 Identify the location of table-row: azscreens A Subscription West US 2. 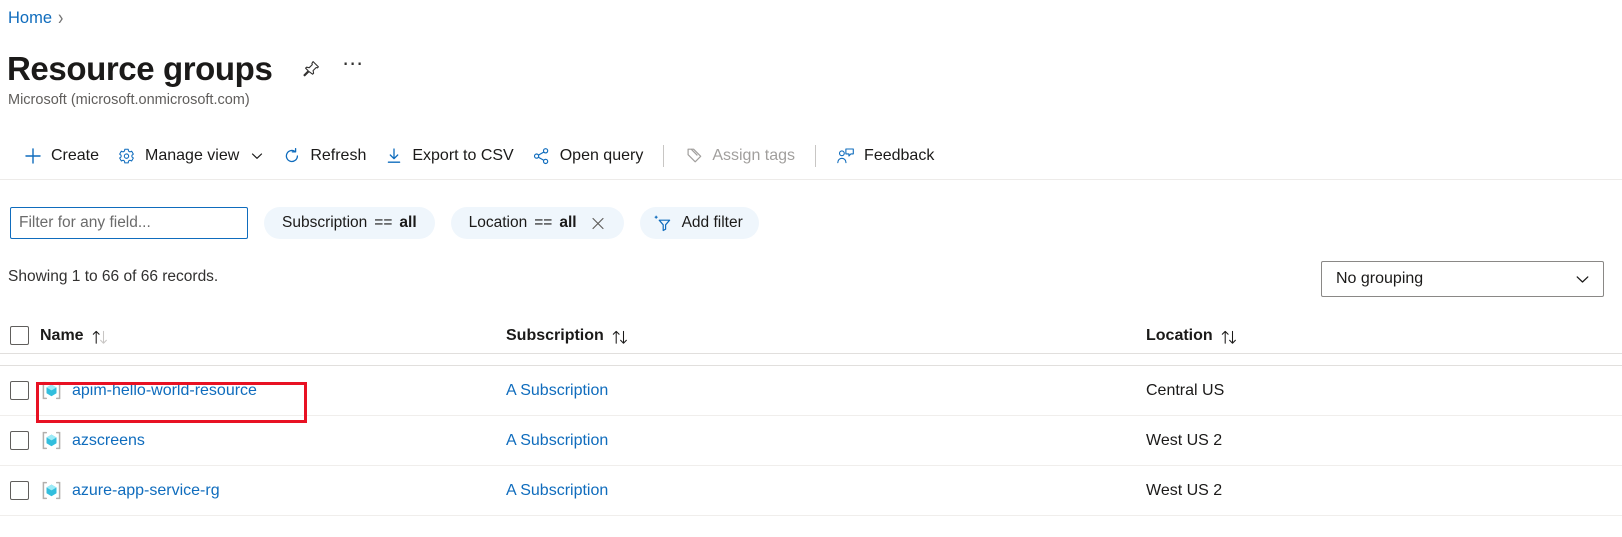
(811, 441).